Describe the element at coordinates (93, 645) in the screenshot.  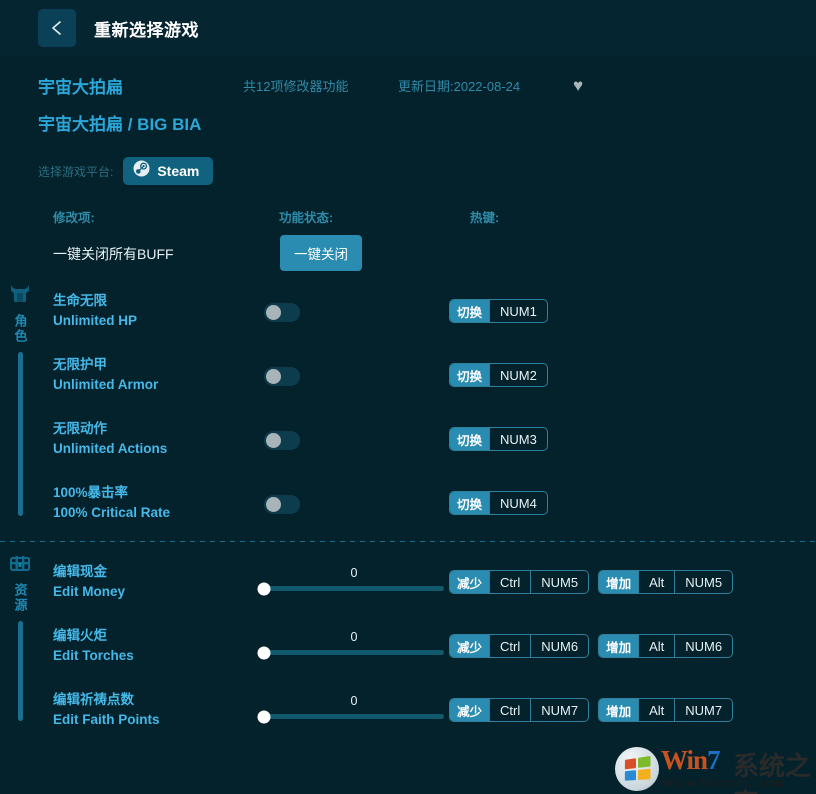
I see `modifier-labels: 编辑火炬 Edit Torches` at that location.